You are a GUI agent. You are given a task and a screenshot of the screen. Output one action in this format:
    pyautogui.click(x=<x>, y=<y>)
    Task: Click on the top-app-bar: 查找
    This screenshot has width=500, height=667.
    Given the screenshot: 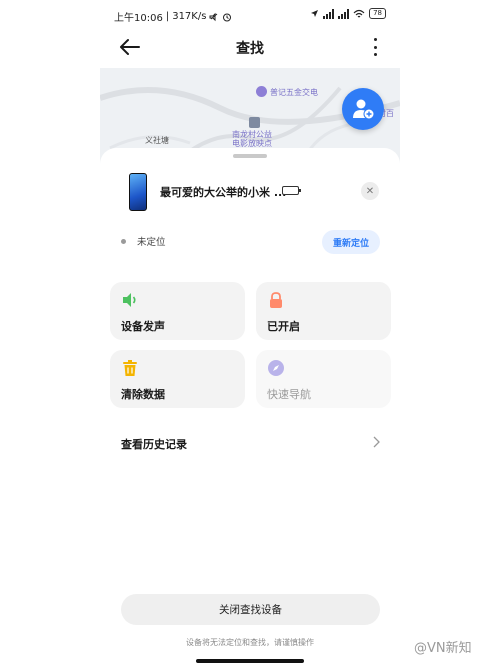 What is the action you would take?
    pyautogui.click(x=250, y=47)
    